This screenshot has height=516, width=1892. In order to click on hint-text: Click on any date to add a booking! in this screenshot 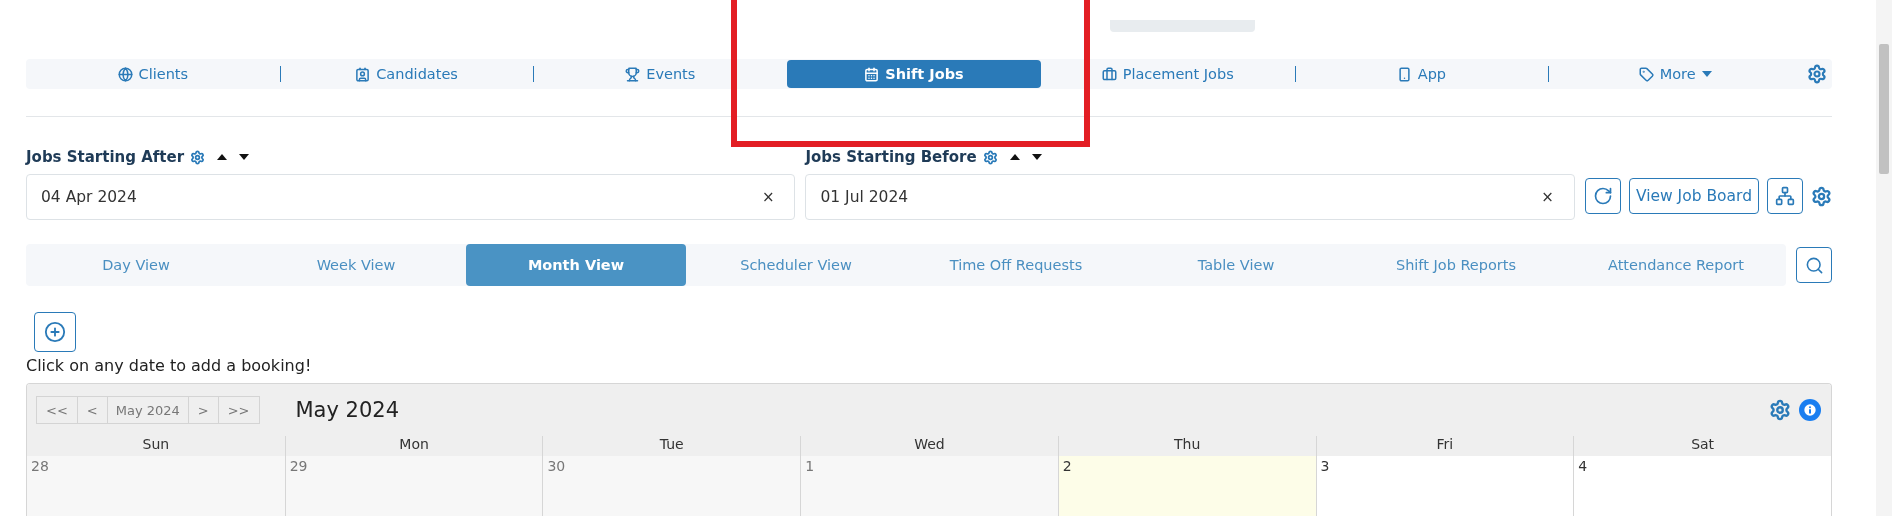, I will do `click(169, 365)`.